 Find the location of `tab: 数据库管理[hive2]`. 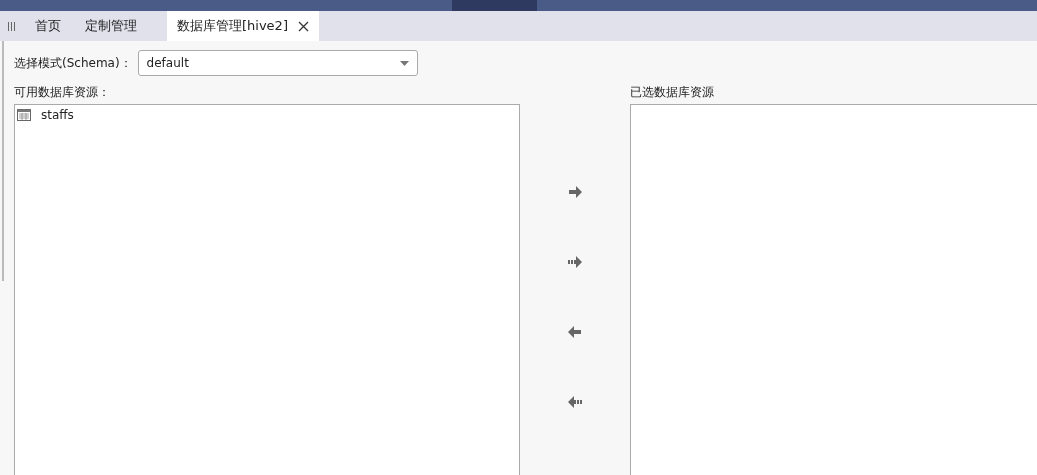

tab: 数据库管理[hive2] is located at coordinates (243, 26).